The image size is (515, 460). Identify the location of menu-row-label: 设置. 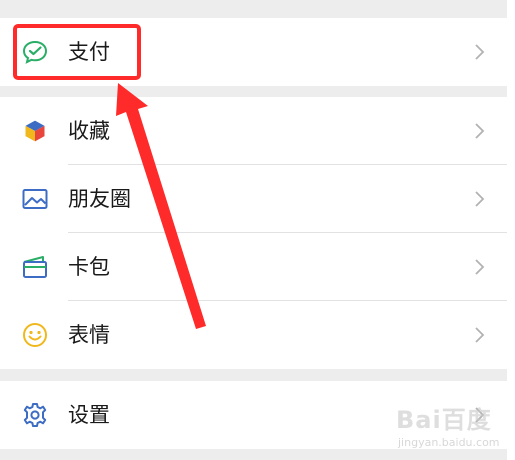
(89, 415).